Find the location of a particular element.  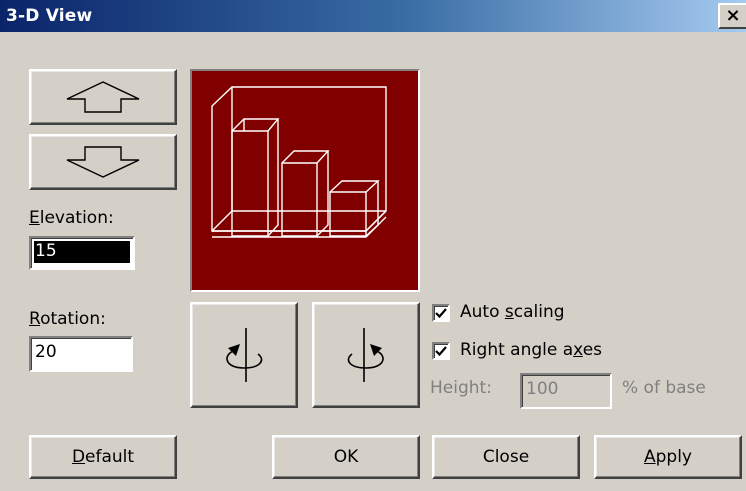

right-angle-axes-label: Right angle axes is located at coordinates (531, 350).